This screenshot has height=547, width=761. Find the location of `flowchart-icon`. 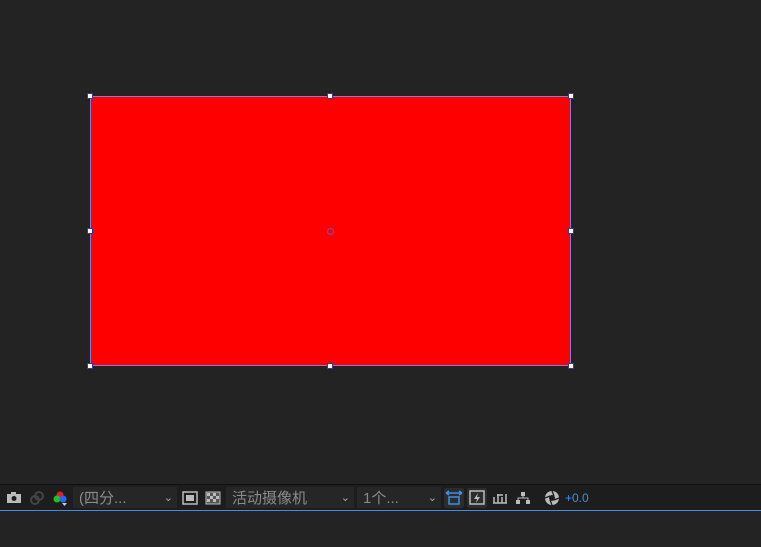

flowchart-icon is located at coordinates (523, 498).